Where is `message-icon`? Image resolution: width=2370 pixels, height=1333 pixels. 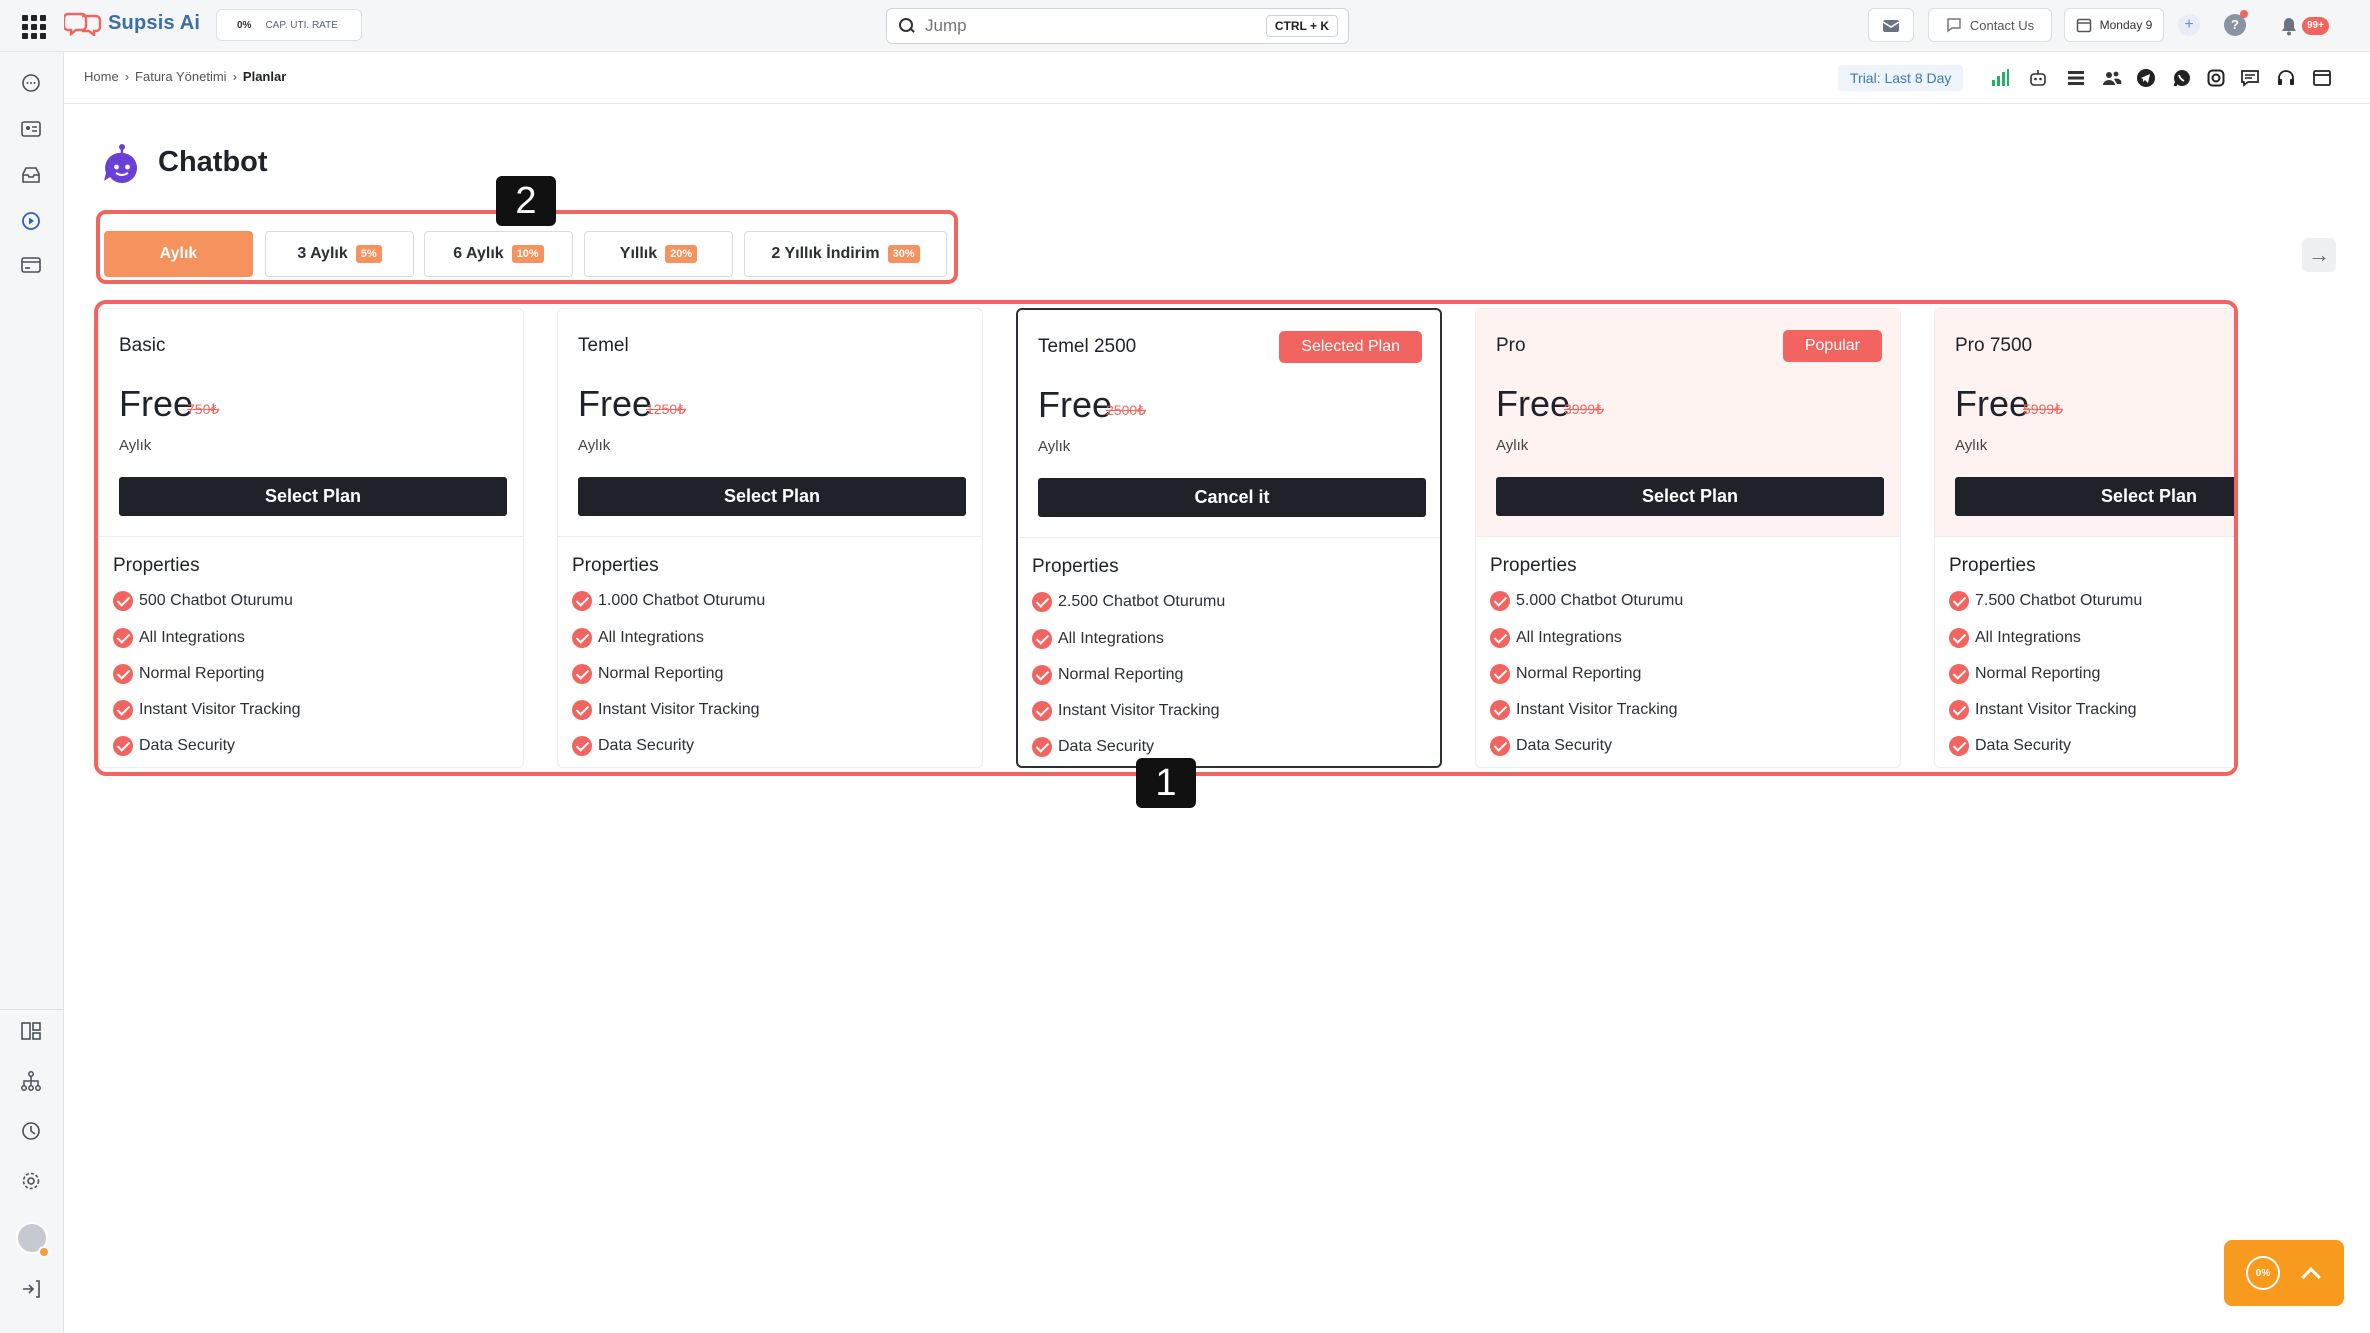
message-icon is located at coordinates (2250, 78).